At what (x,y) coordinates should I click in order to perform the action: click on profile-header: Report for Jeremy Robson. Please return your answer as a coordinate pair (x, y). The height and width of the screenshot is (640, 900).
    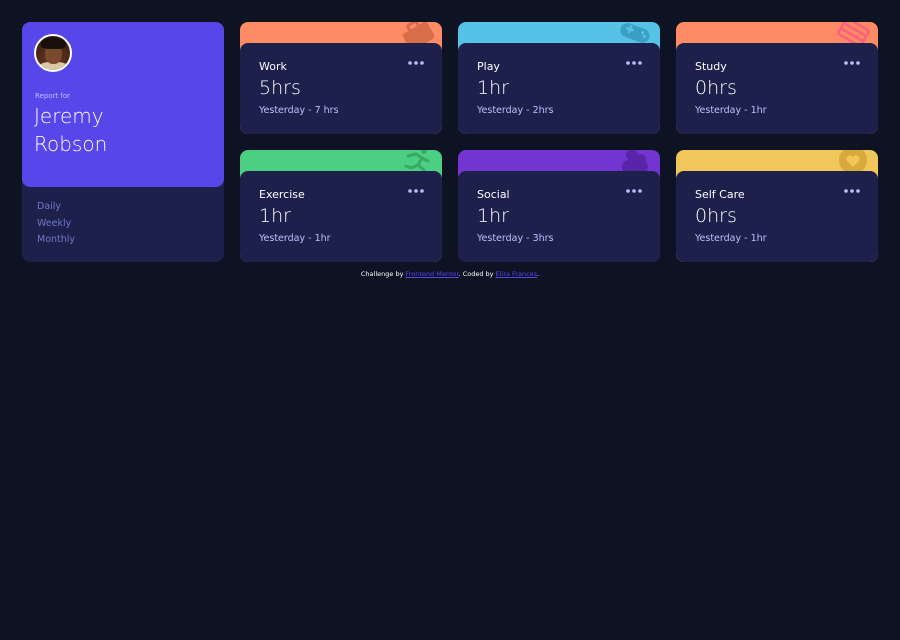
    Looking at the image, I should click on (123, 104).